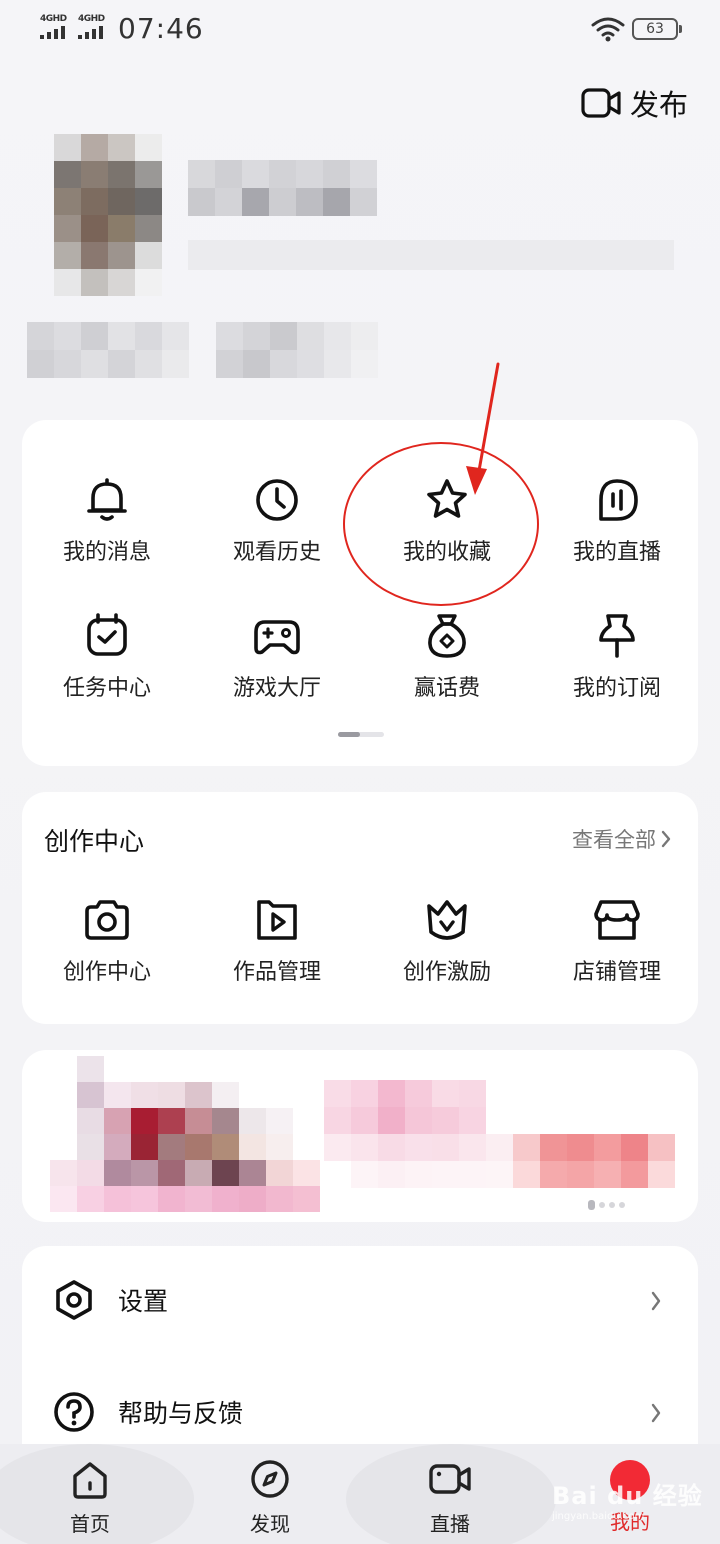 The image size is (720, 1544). I want to click on status-bar: 4GHD 4GHD 07:46 63, so click(360, 30).